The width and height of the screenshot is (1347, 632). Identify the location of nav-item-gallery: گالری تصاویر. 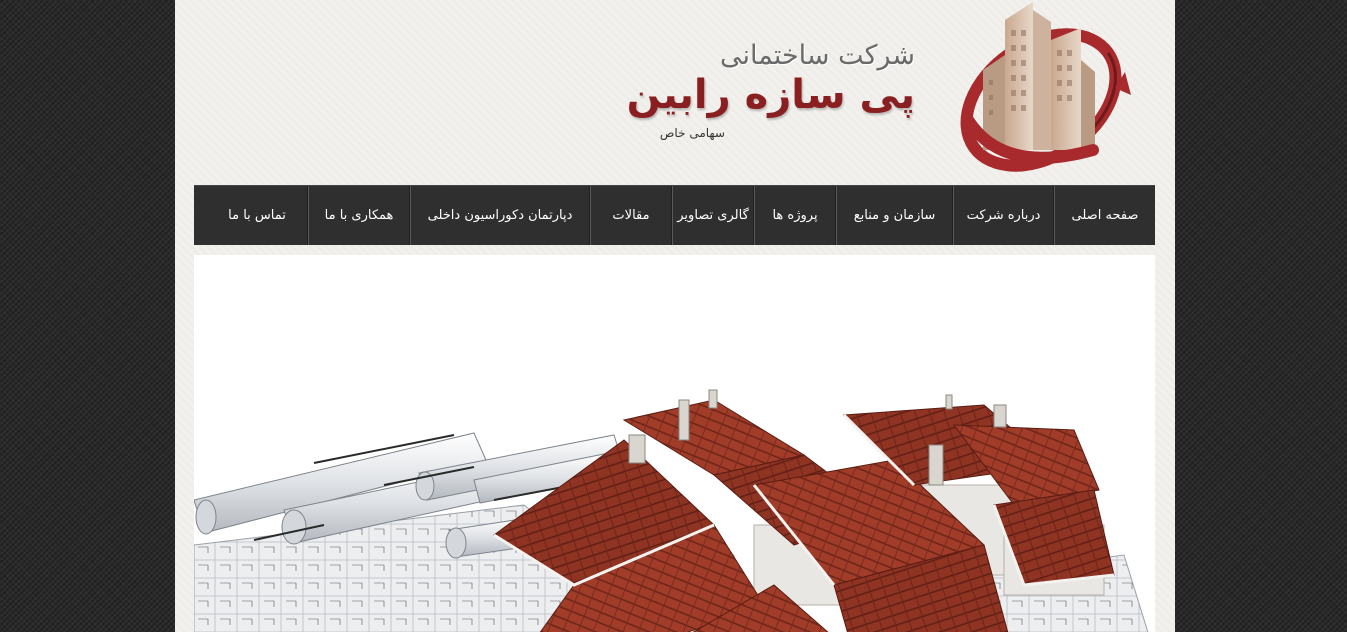
(713, 215).